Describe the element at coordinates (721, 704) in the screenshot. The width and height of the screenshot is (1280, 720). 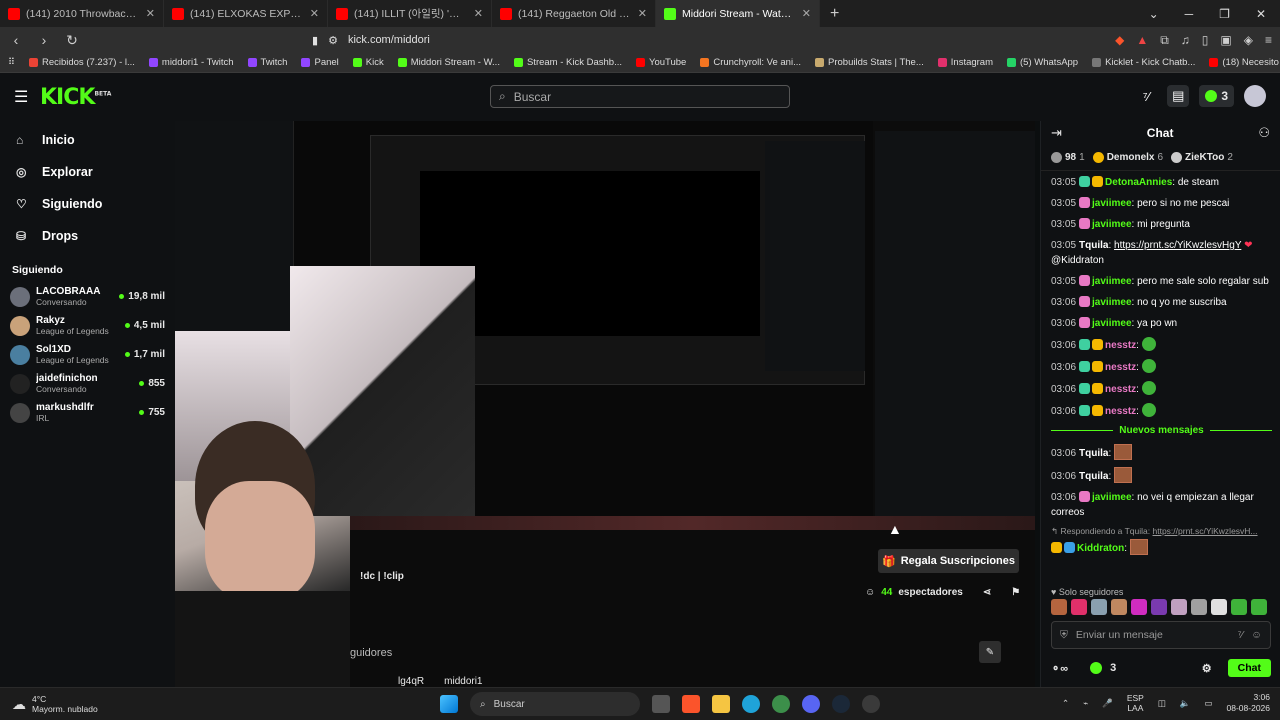
I see `file-explorer-icon` at that location.